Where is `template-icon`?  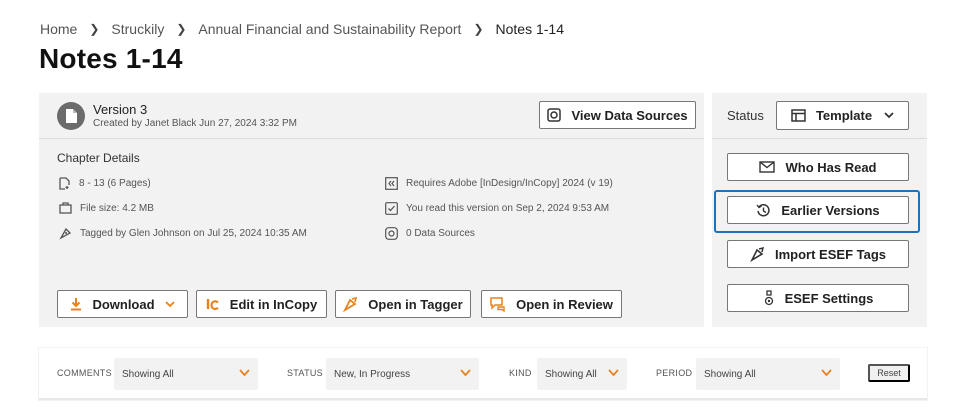 template-icon is located at coordinates (798, 115).